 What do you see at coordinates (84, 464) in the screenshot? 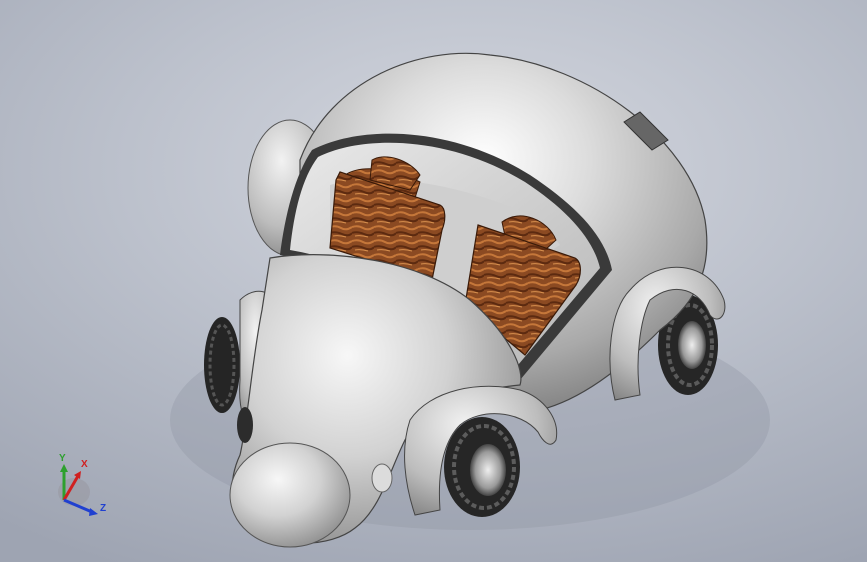
I see `x-axis-label: X` at bounding box center [84, 464].